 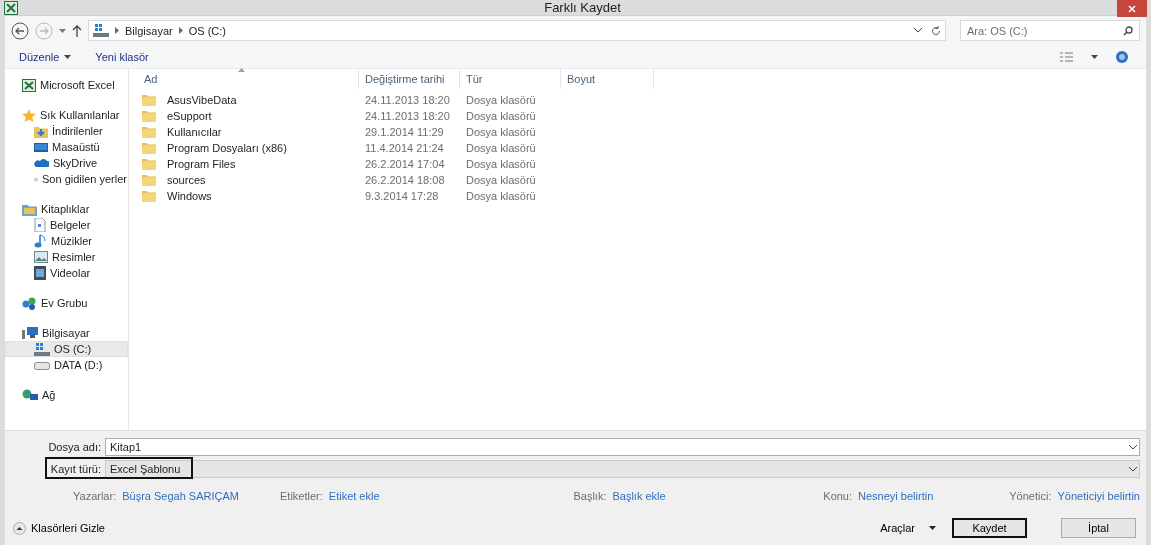 I want to click on tools-menu: Araçlar, so click(x=908, y=528).